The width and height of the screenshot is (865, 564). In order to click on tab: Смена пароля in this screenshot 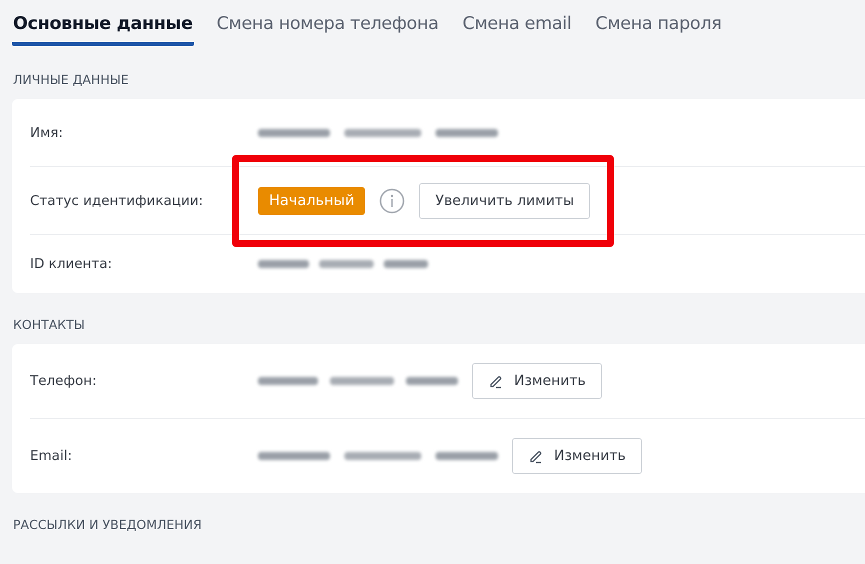, I will do `click(658, 30)`.